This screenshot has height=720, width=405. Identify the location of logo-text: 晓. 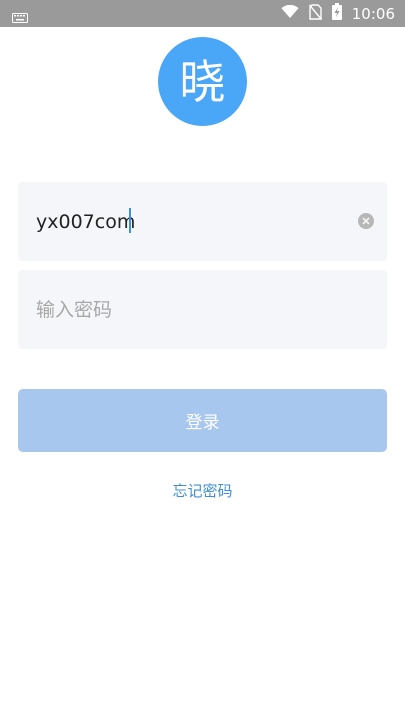
(202, 81).